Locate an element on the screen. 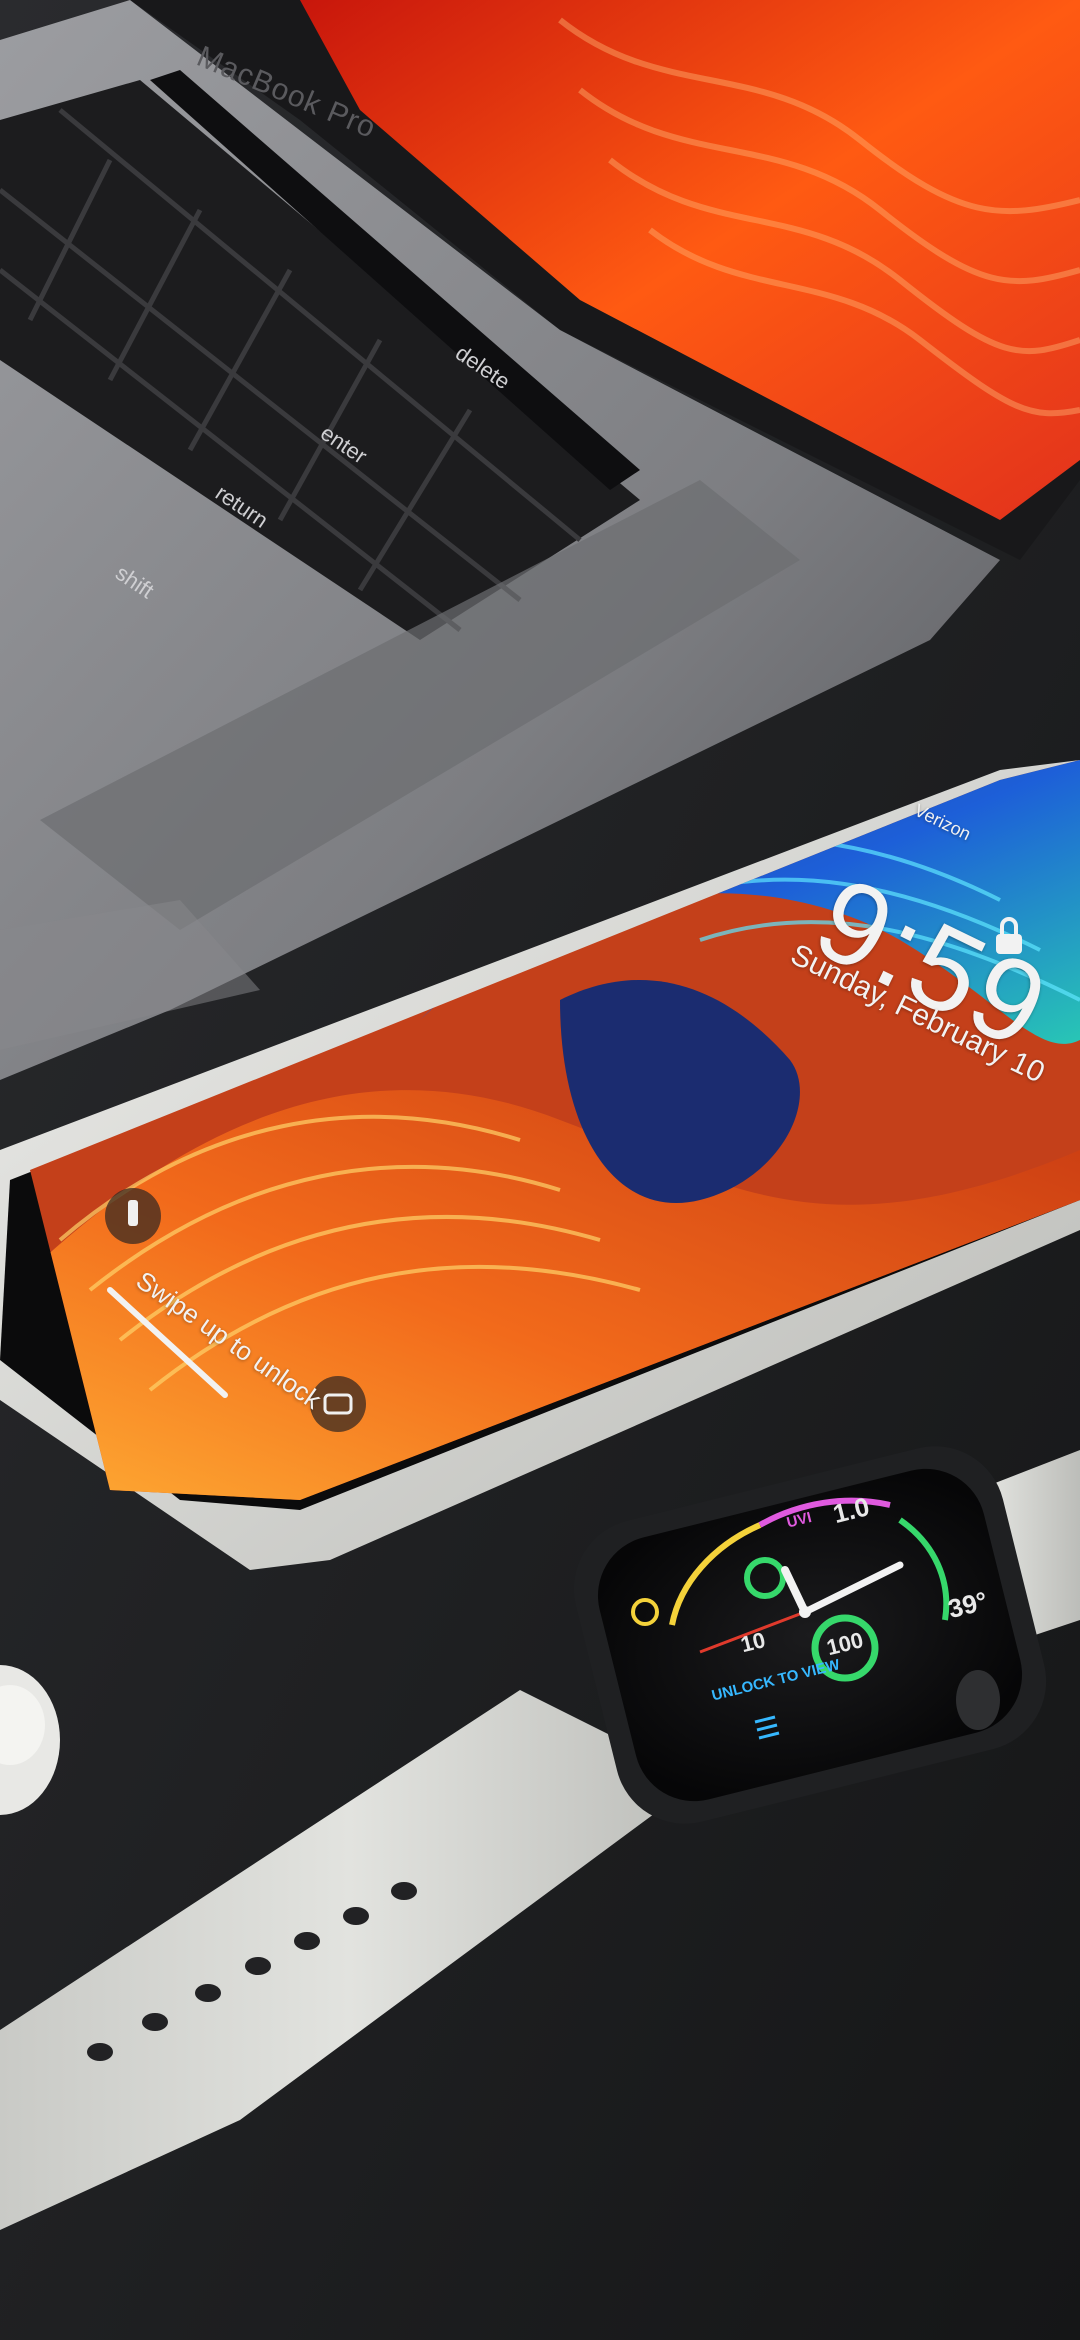  flashlight-icon is located at coordinates (133, 1213).